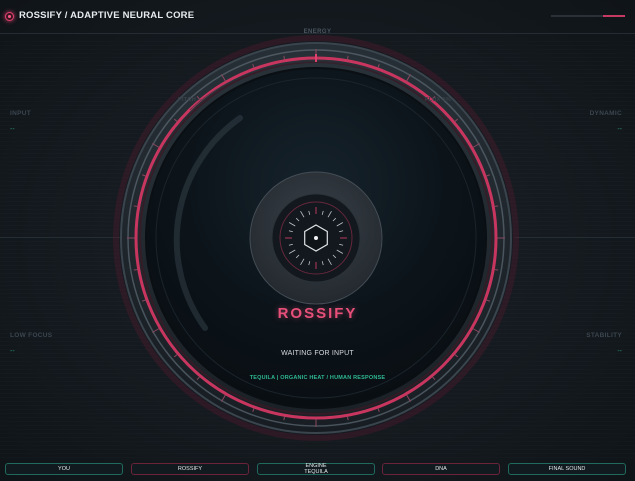 This screenshot has width=635, height=481. What do you see at coordinates (438, 100) in the screenshot?
I see `flux-label: FLUX 0%` at bounding box center [438, 100].